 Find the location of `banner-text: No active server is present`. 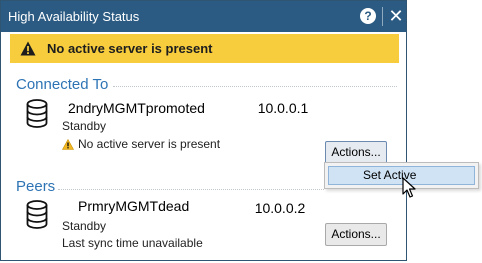

banner-text: No active server is present is located at coordinates (130, 48).